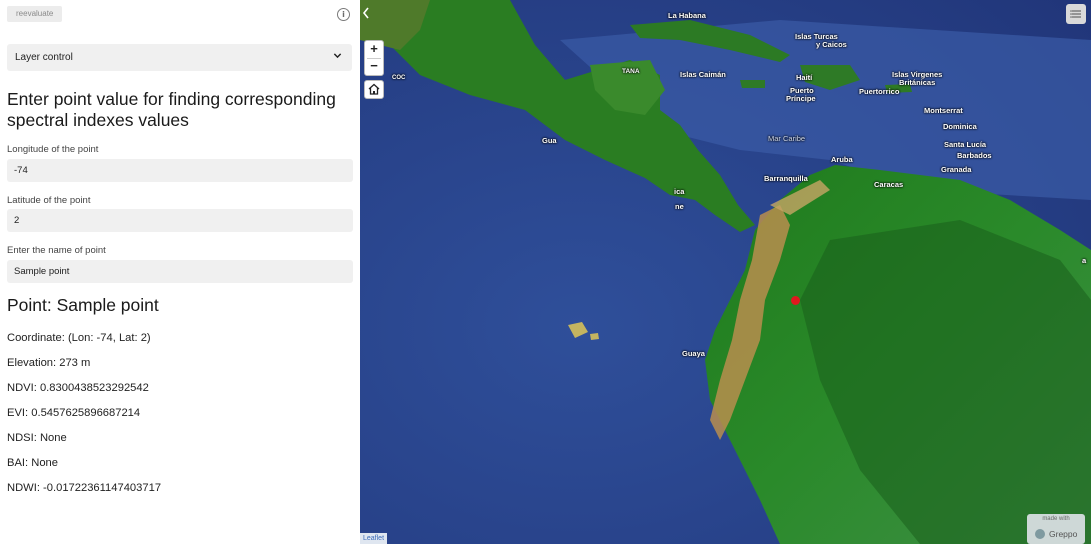 Image resolution: width=1091 pixels, height=544 pixels. Describe the element at coordinates (79, 338) in the screenshot. I see `result-coordinate: Coordinate: (Lon: -74, Lat: 2)` at that location.